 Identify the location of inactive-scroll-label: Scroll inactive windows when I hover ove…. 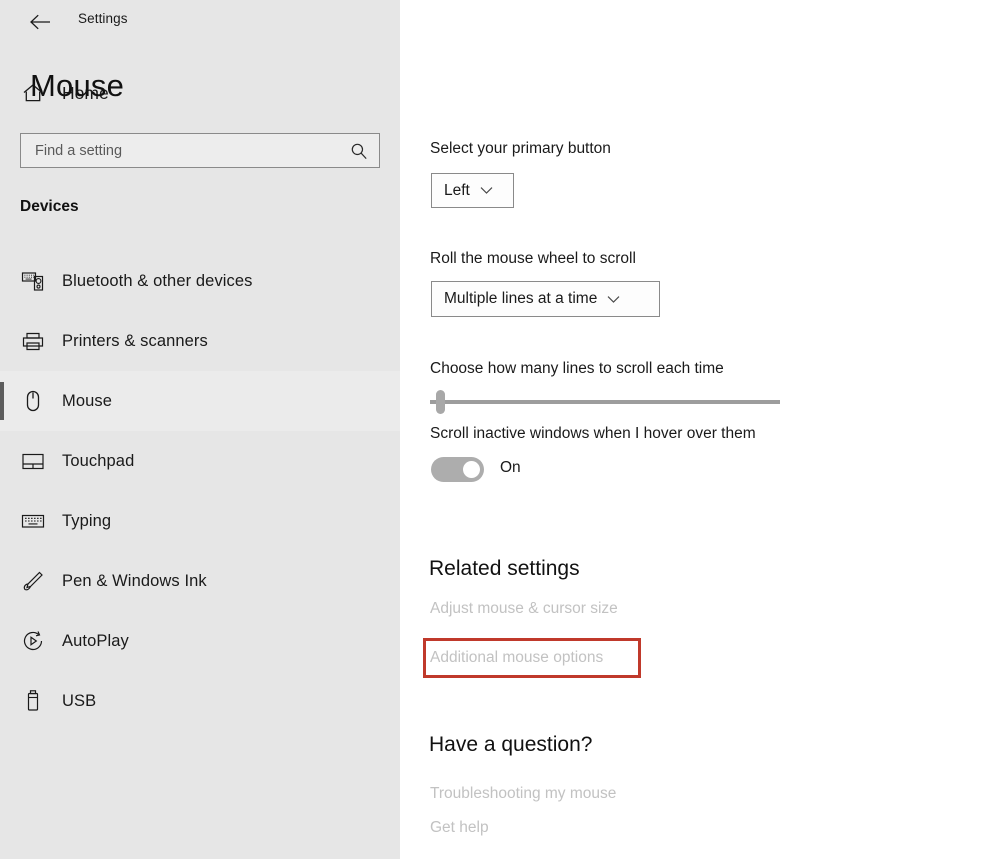
(593, 433).